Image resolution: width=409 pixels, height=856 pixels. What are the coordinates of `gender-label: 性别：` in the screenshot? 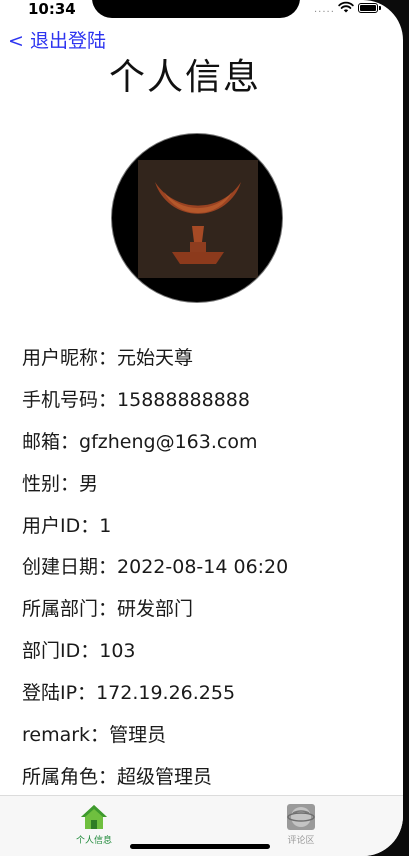 It's located at (51, 483).